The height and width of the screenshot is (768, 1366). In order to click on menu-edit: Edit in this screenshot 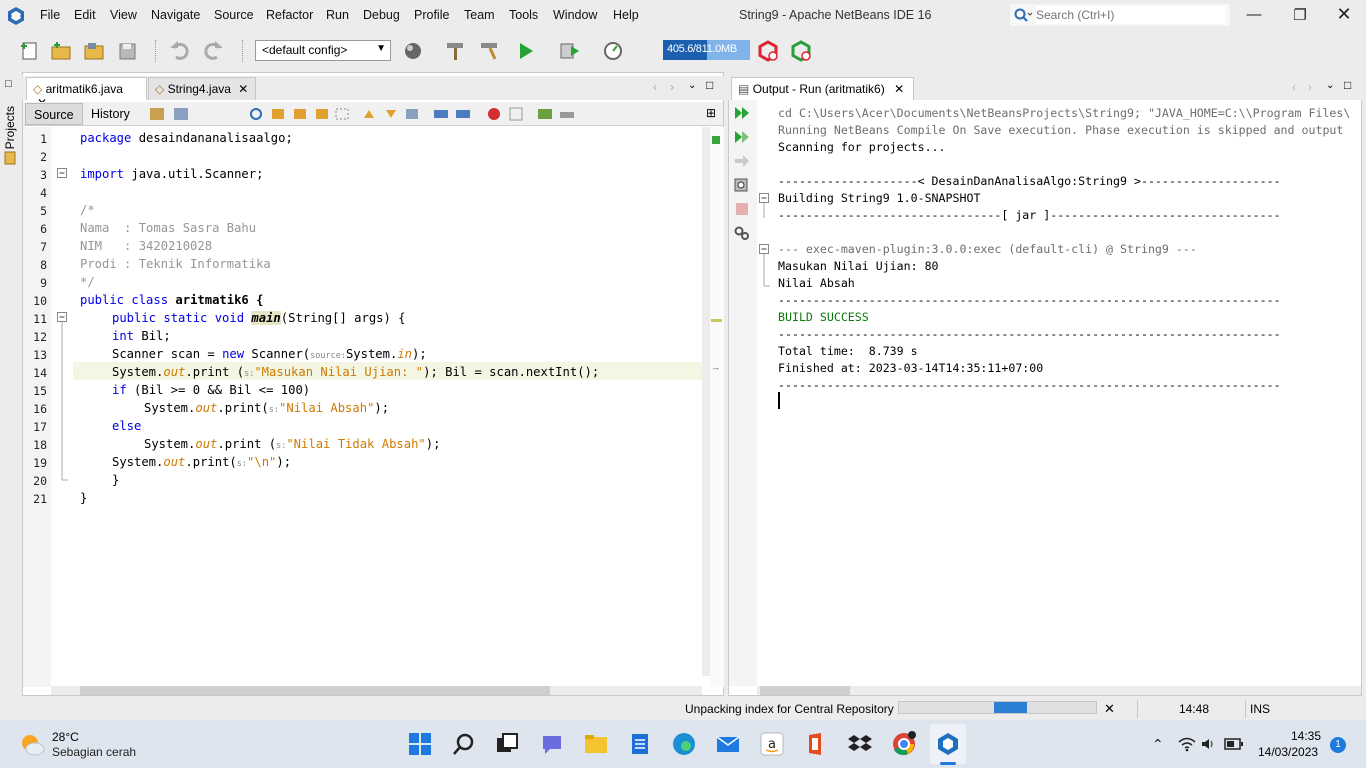, I will do `click(85, 15)`.